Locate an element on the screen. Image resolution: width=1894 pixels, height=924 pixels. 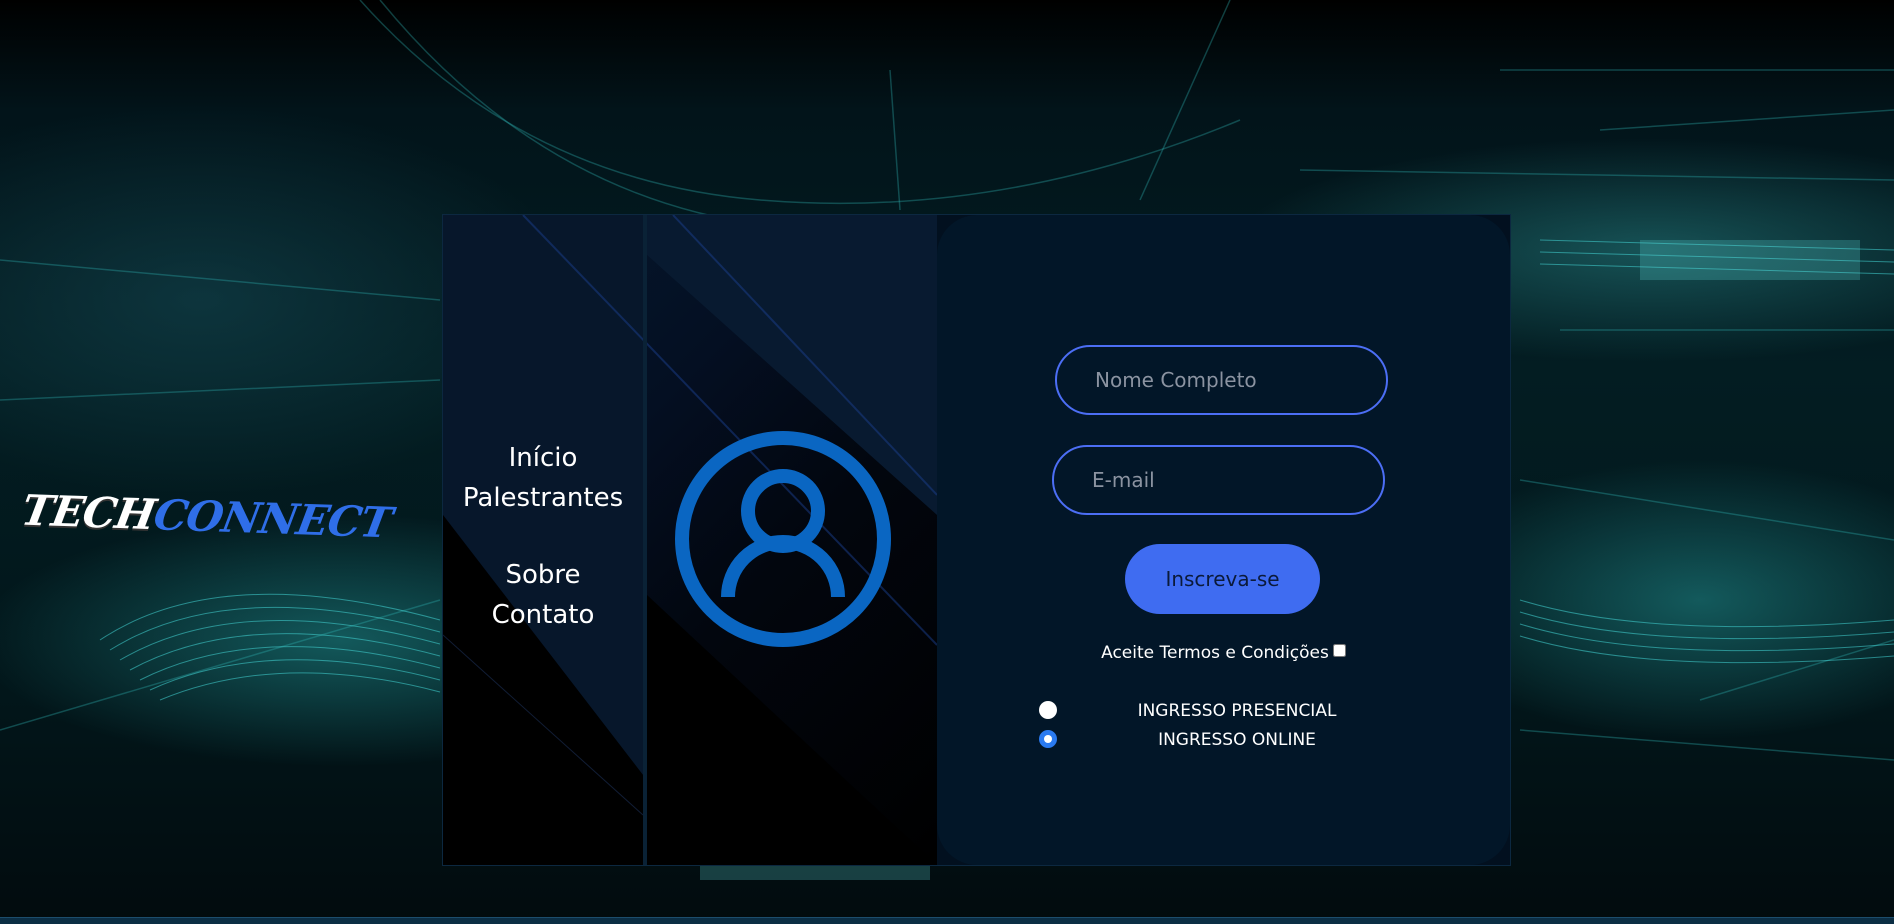
email-input is located at coordinates (1218, 480).